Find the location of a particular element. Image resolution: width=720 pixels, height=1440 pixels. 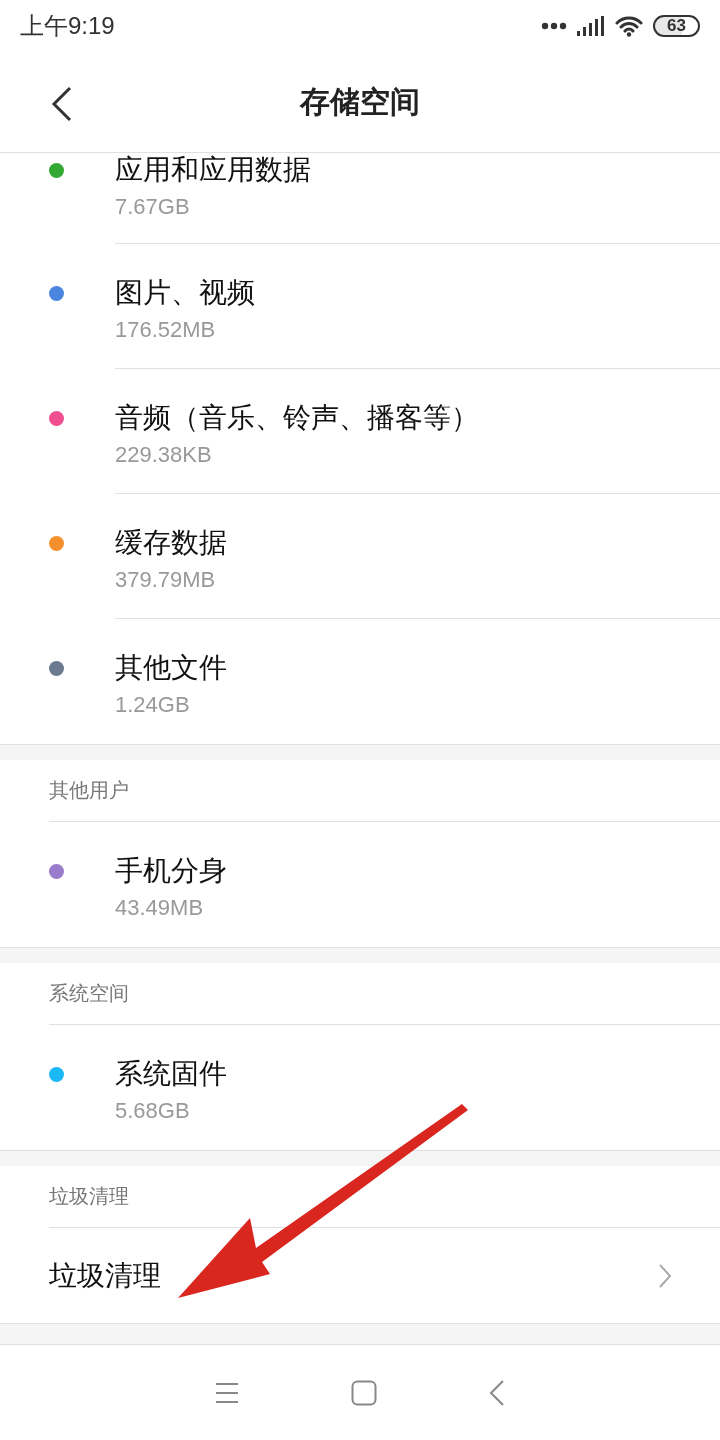

category-size: 5.68GB is located at coordinates (153, 1111).